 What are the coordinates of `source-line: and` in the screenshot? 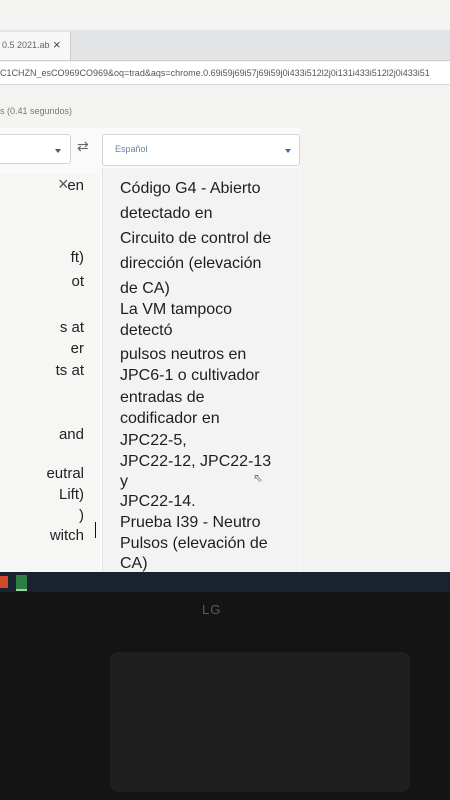 It's located at (71, 434).